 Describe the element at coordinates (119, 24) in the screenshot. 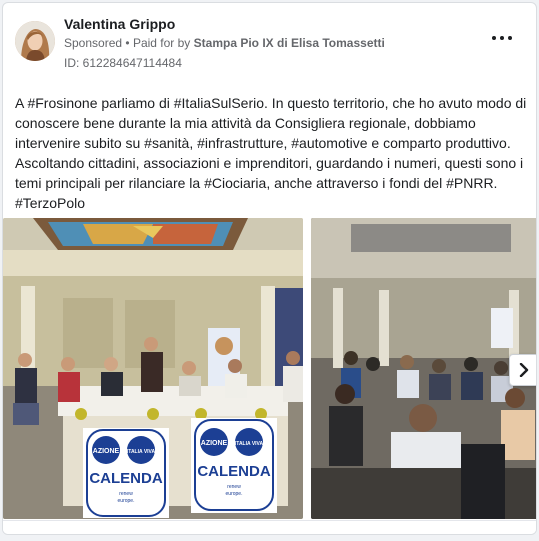

I see `author-name: Valentina Grippo` at that location.